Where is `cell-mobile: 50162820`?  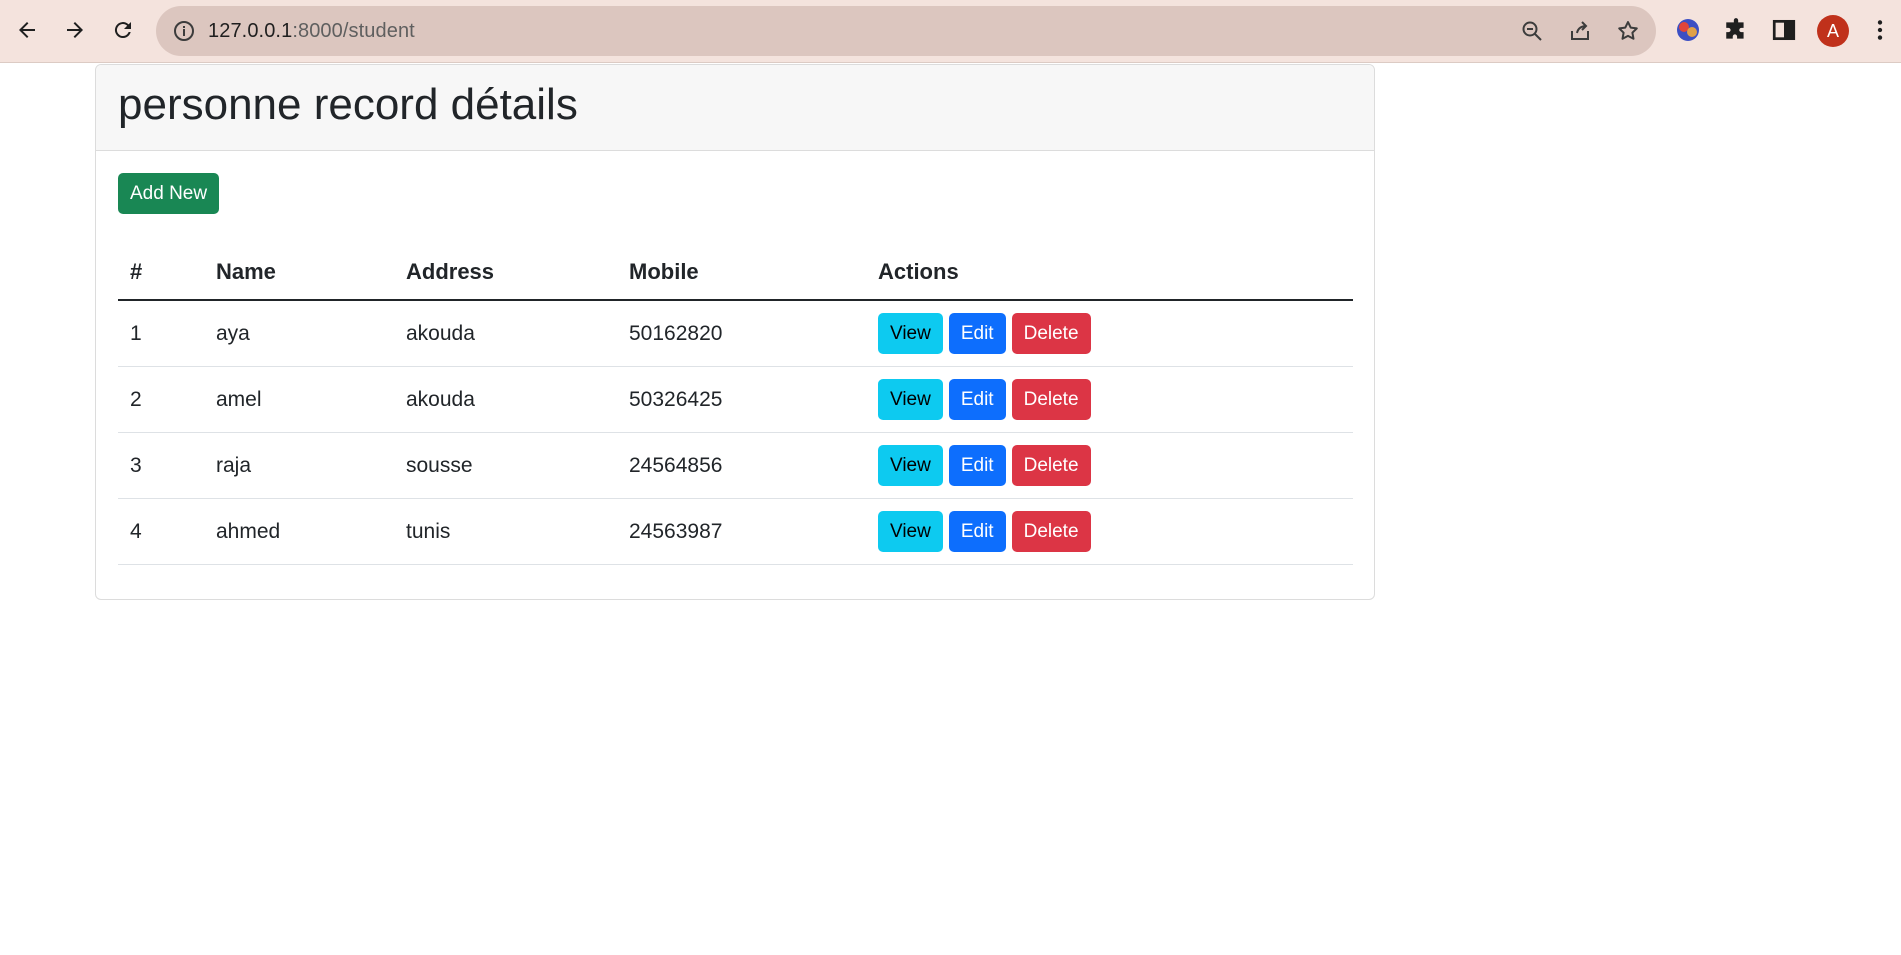
cell-mobile: 50162820 is located at coordinates (741, 333).